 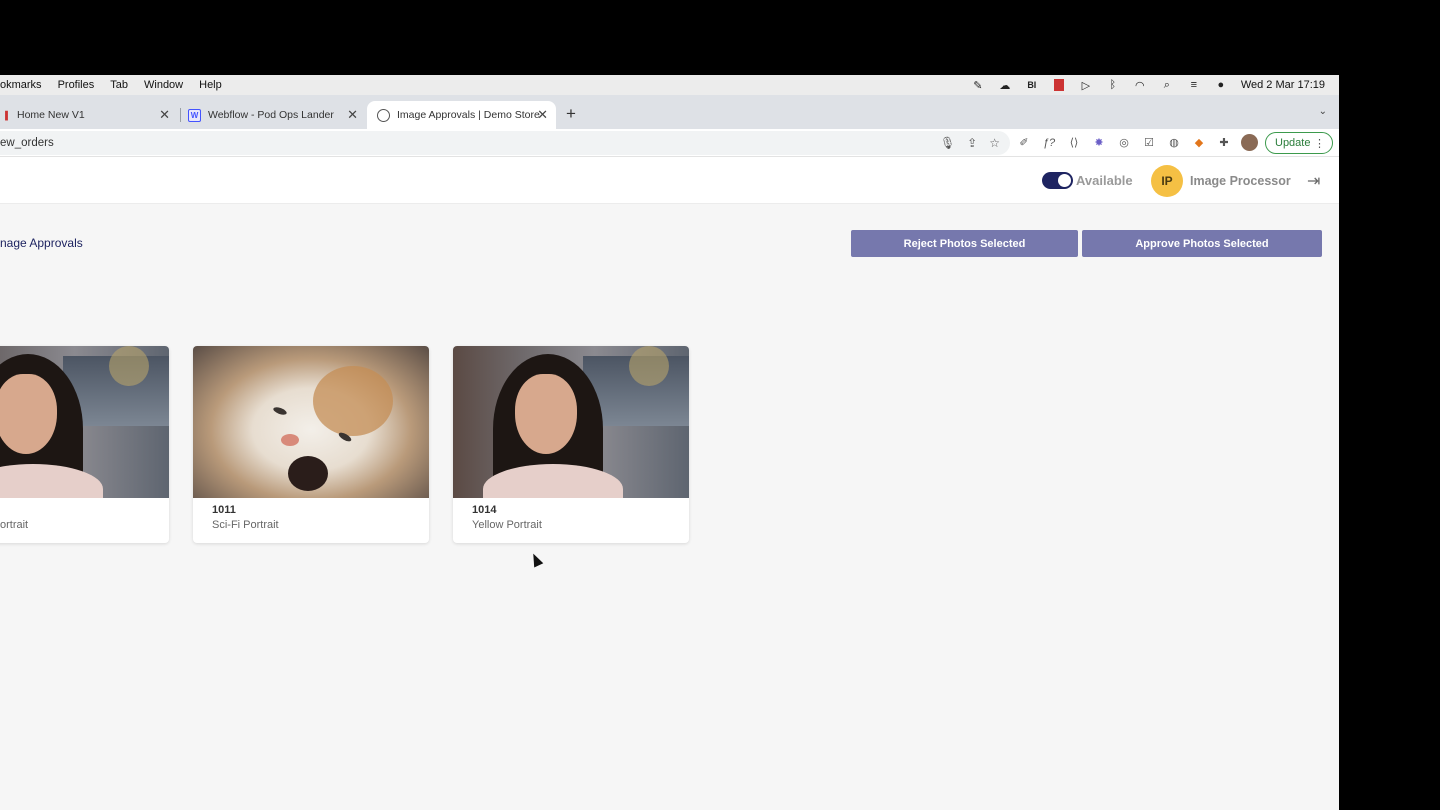 What do you see at coordinates (163, 85) in the screenshot?
I see `menu-window: Window` at bounding box center [163, 85].